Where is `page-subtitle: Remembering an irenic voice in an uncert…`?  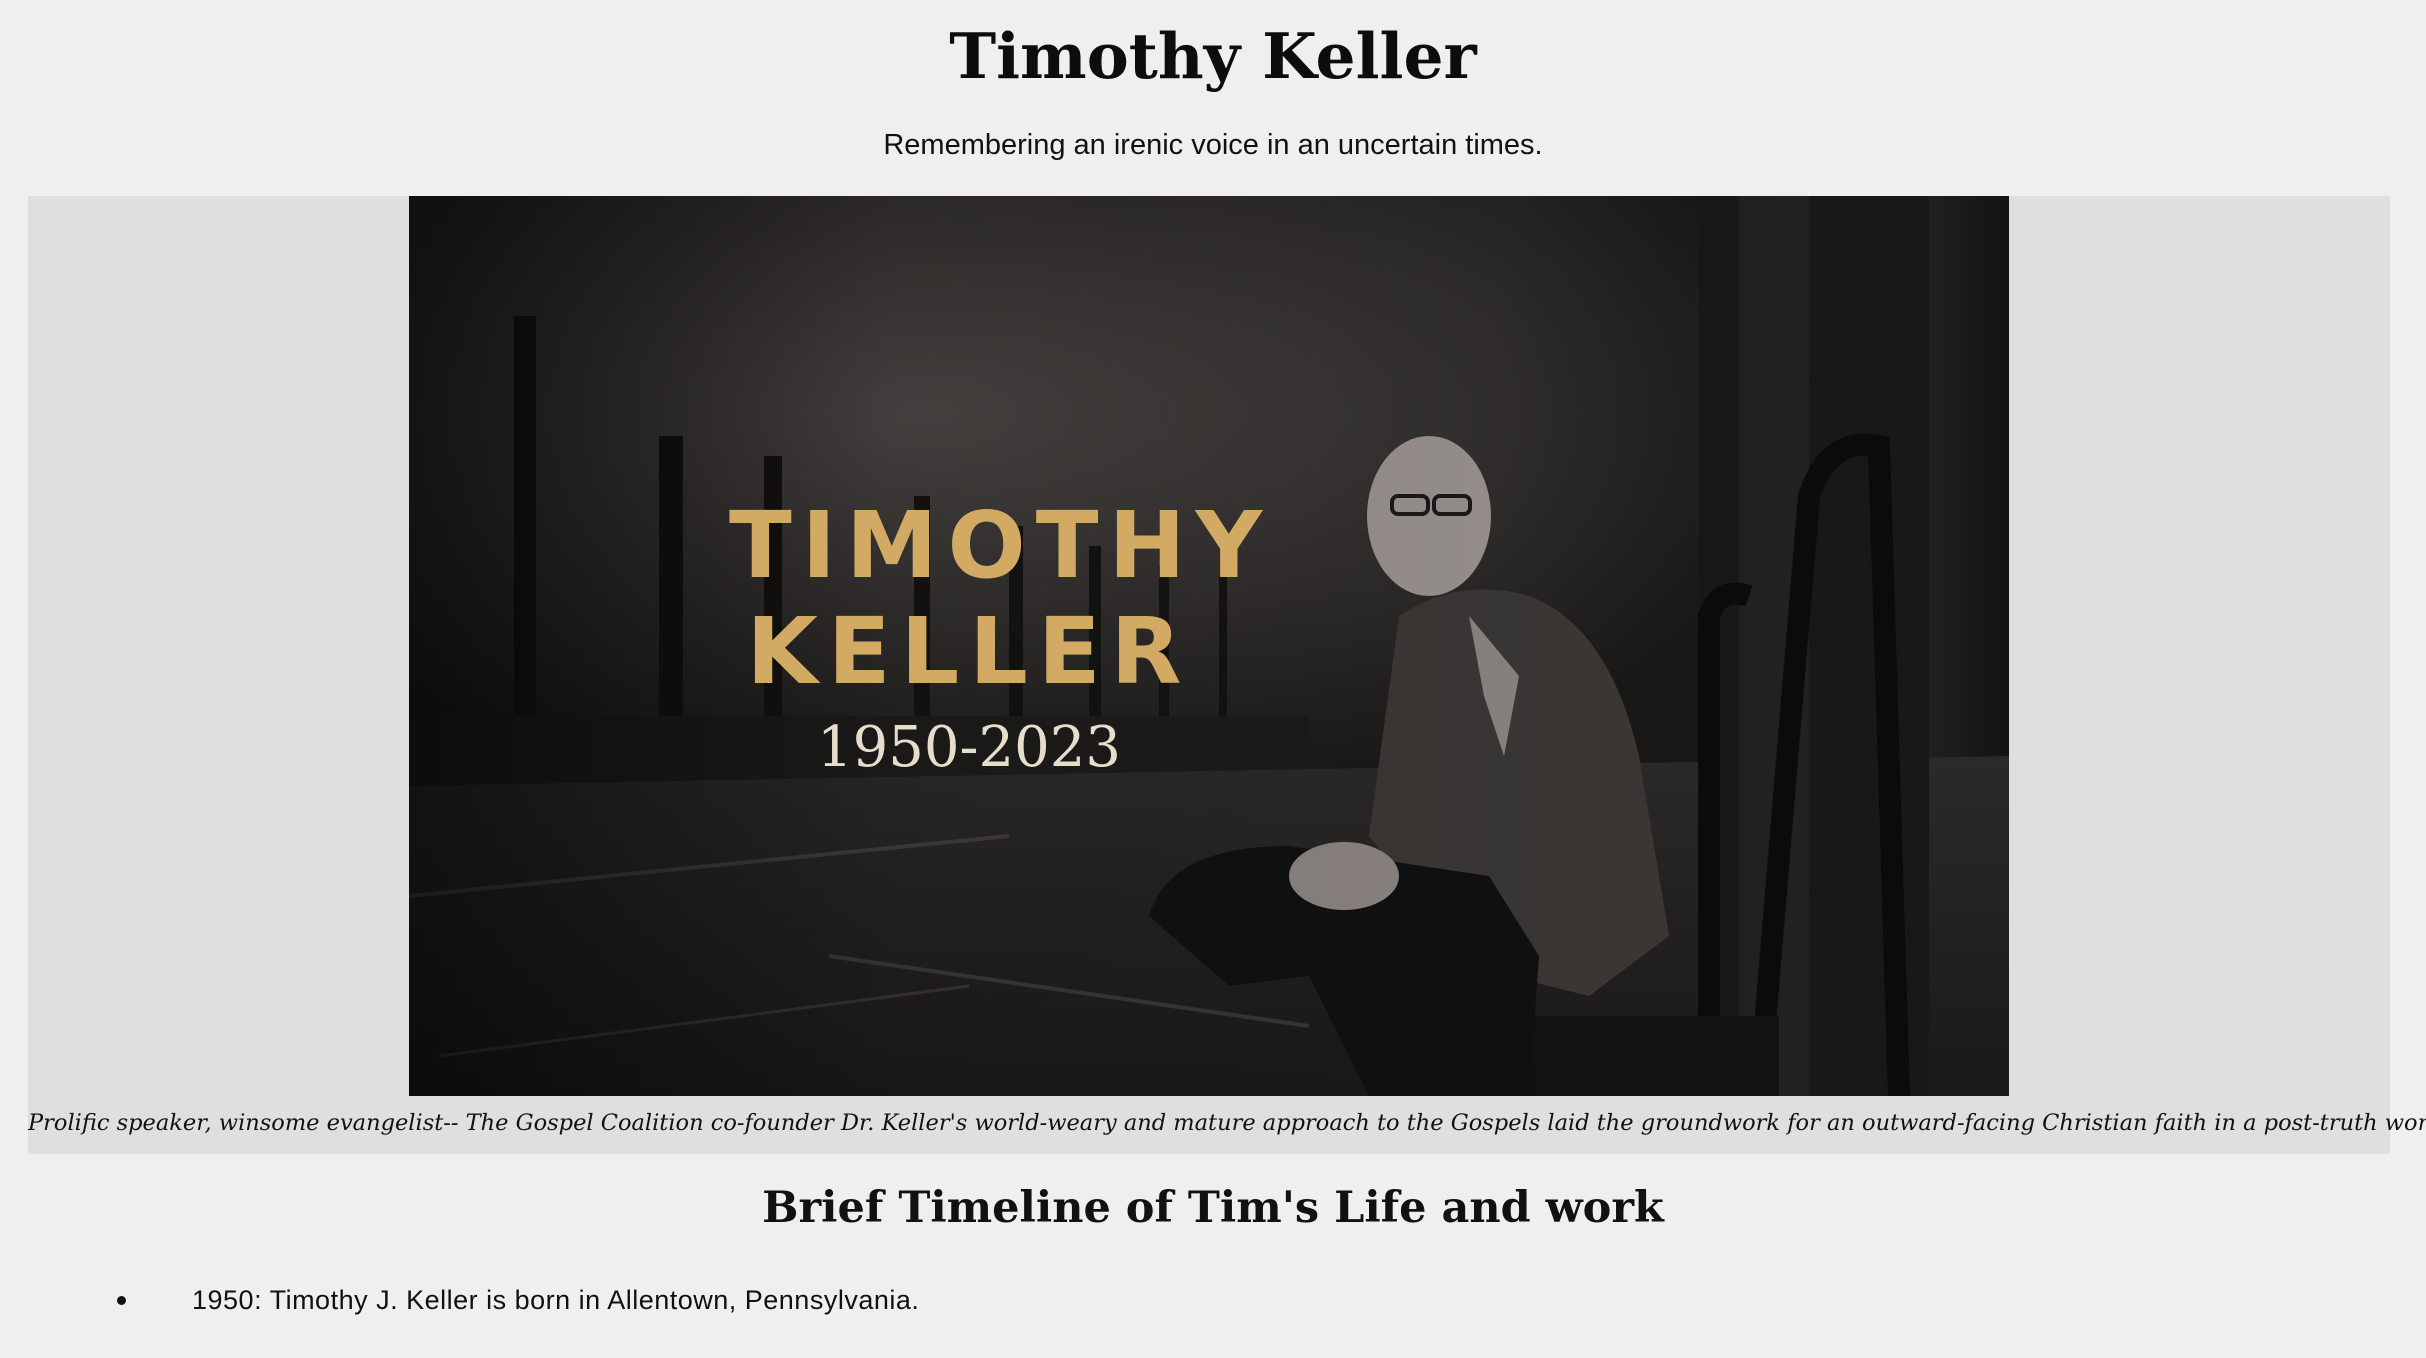
page-subtitle: Remembering an irenic voice in an uncert… is located at coordinates (1213, 145).